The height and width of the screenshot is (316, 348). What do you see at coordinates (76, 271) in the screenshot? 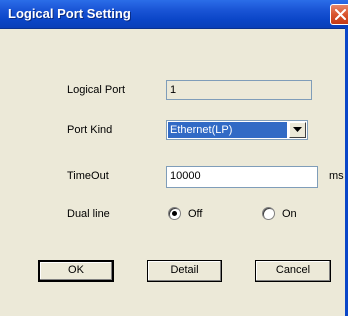
I see `ok-button: OK` at bounding box center [76, 271].